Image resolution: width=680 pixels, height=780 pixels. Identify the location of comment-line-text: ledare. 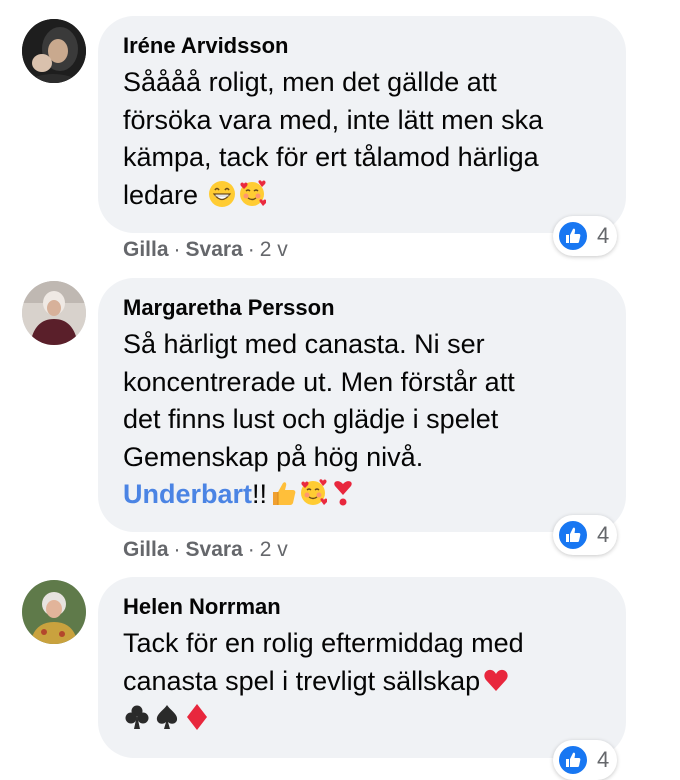
(164, 194).